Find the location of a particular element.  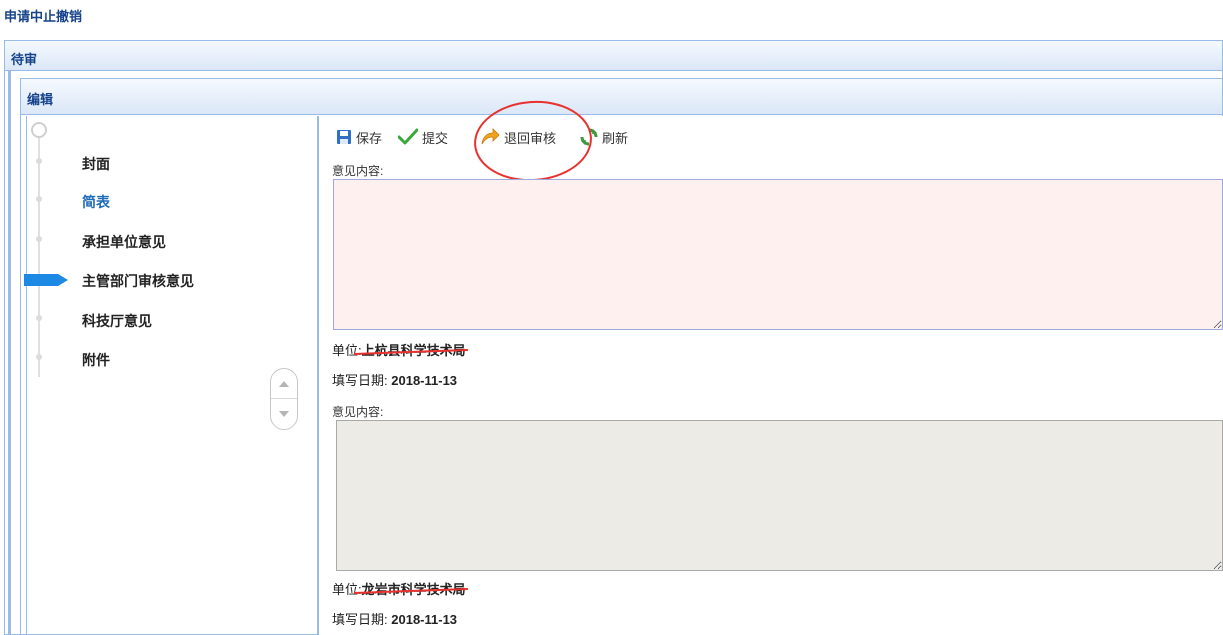

nav-item-supervisor-review-opinion: 主管部门审核意见 is located at coordinates (138, 281).